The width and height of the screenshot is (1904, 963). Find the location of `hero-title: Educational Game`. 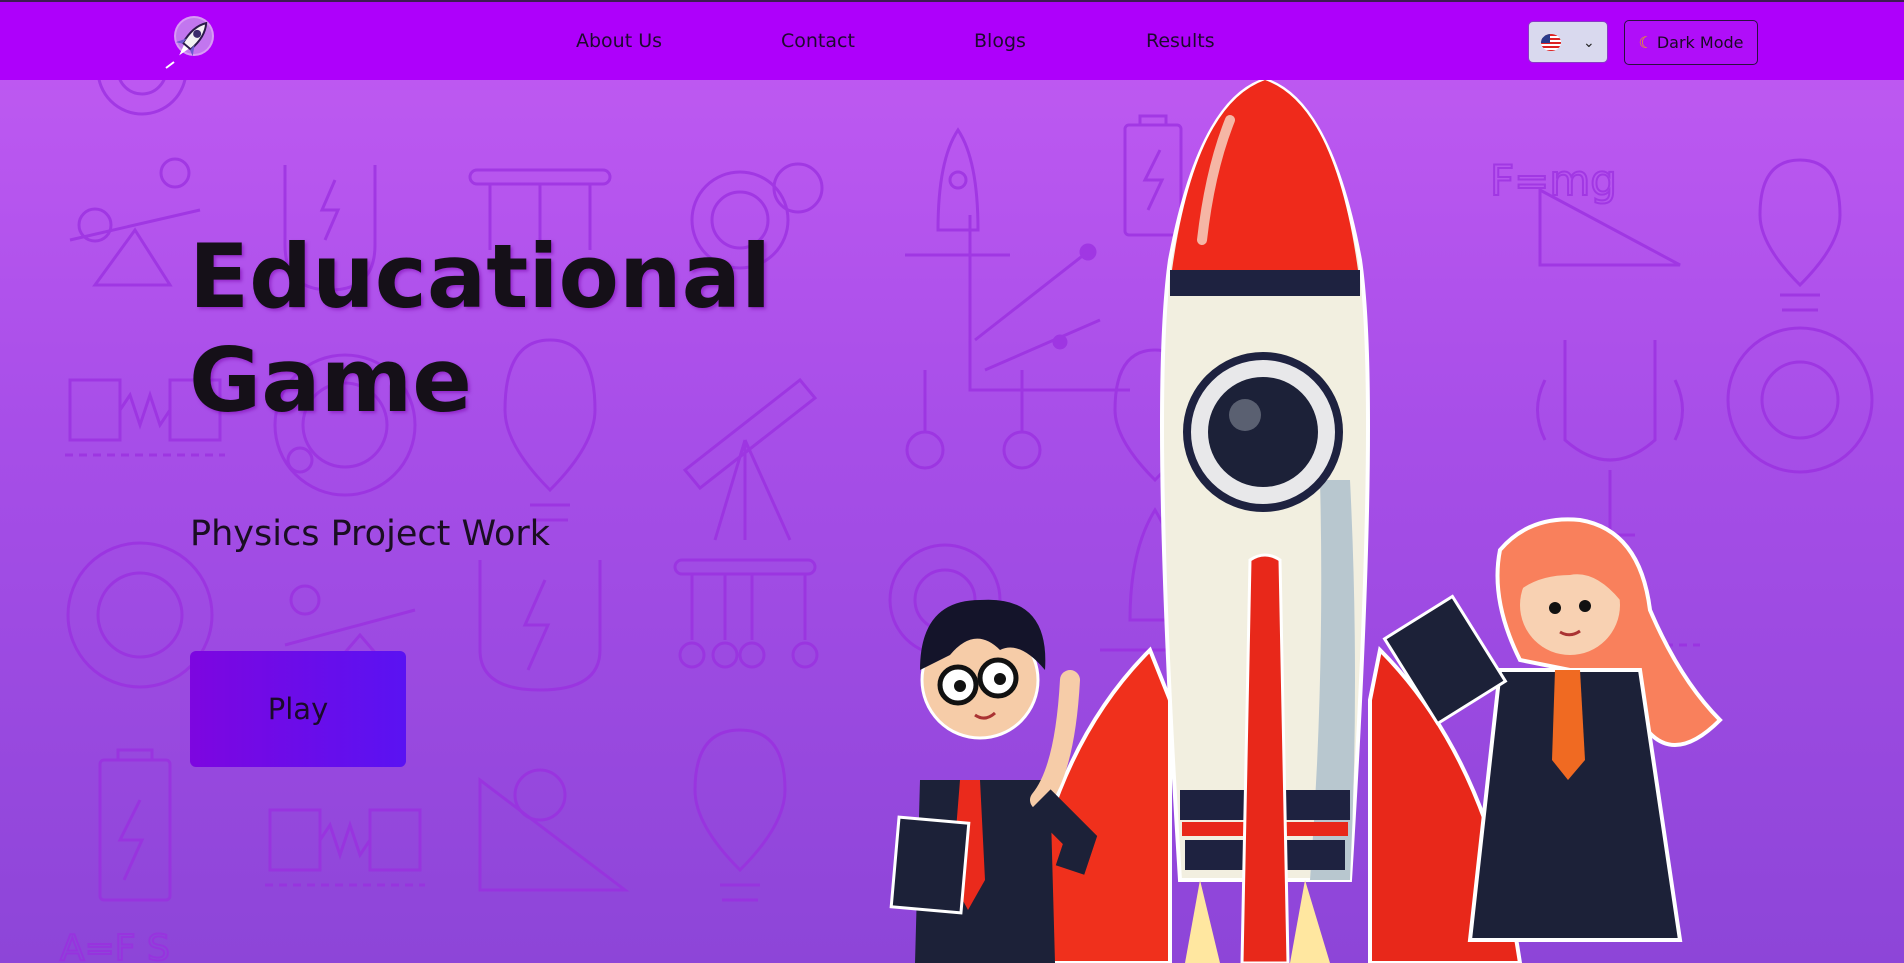

hero-title: Educational Game is located at coordinates (499, 329).